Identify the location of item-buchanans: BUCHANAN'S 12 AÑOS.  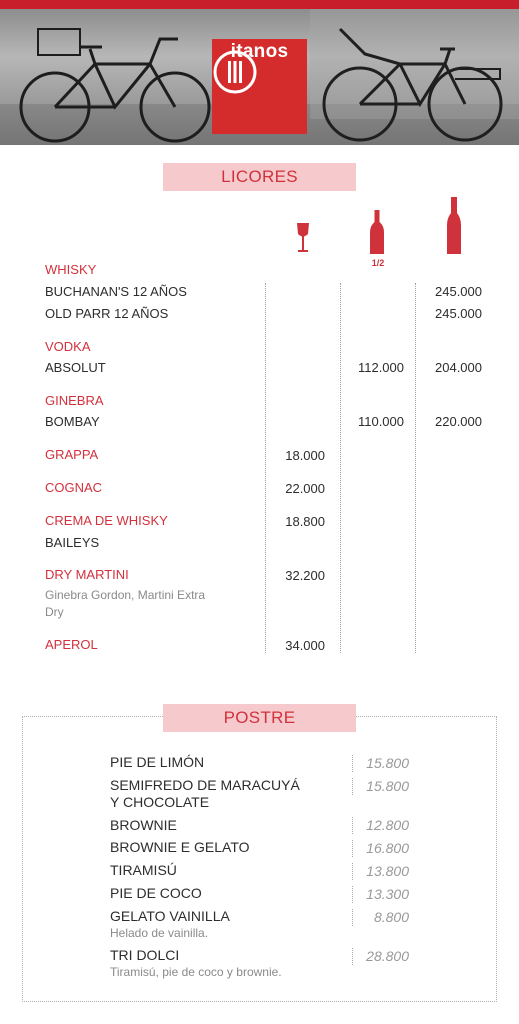
(116, 291).